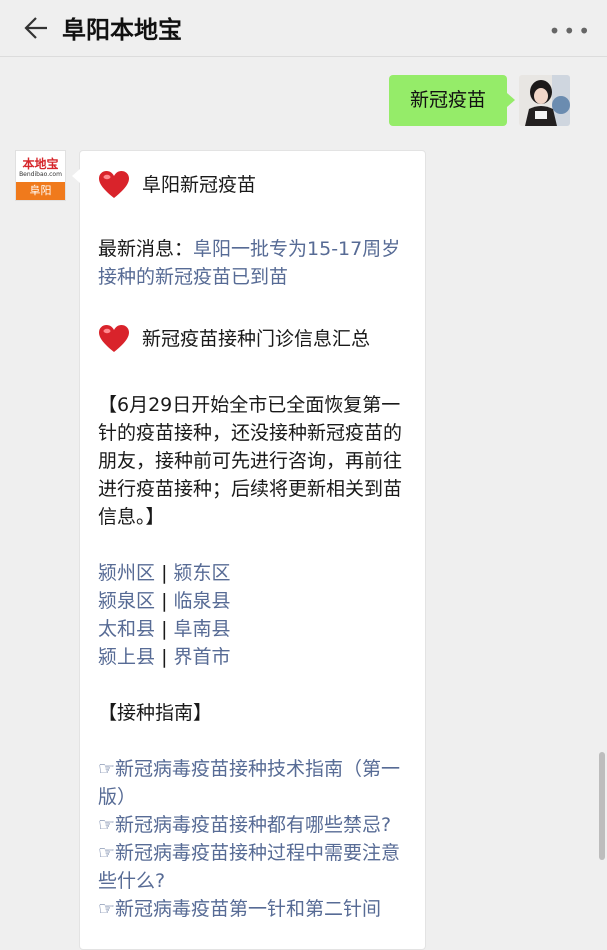 The width and height of the screenshot is (607, 950). Describe the element at coordinates (257, 263) in the screenshot. I see `news-paragraph: 最新消息：阜阳一批专为15-17周岁接种的新冠疫苗已到苗` at that location.